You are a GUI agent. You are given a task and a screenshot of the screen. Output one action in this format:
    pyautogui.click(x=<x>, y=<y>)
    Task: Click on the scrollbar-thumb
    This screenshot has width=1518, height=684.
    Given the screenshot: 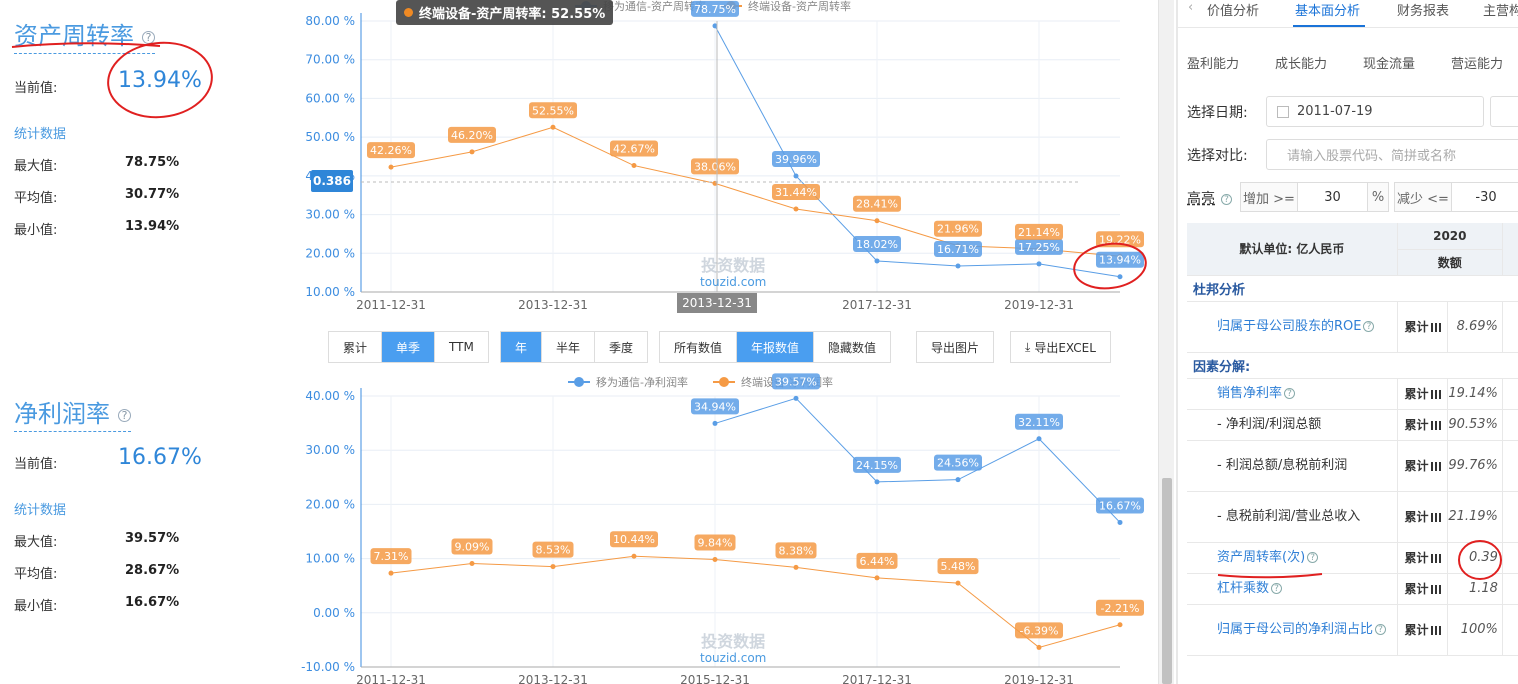 What is the action you would take?
    pyautogui.click(x=1167, y=581)
    